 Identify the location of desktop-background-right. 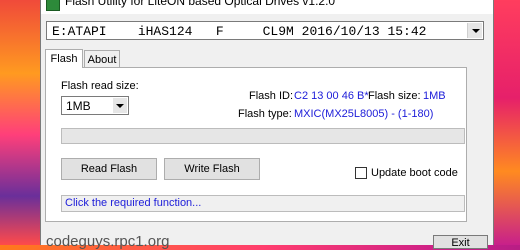
(506, 122).